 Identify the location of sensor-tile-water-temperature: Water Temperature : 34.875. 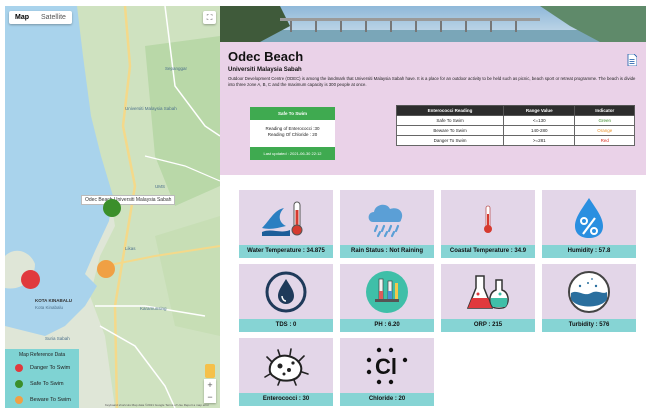
(286, 224).